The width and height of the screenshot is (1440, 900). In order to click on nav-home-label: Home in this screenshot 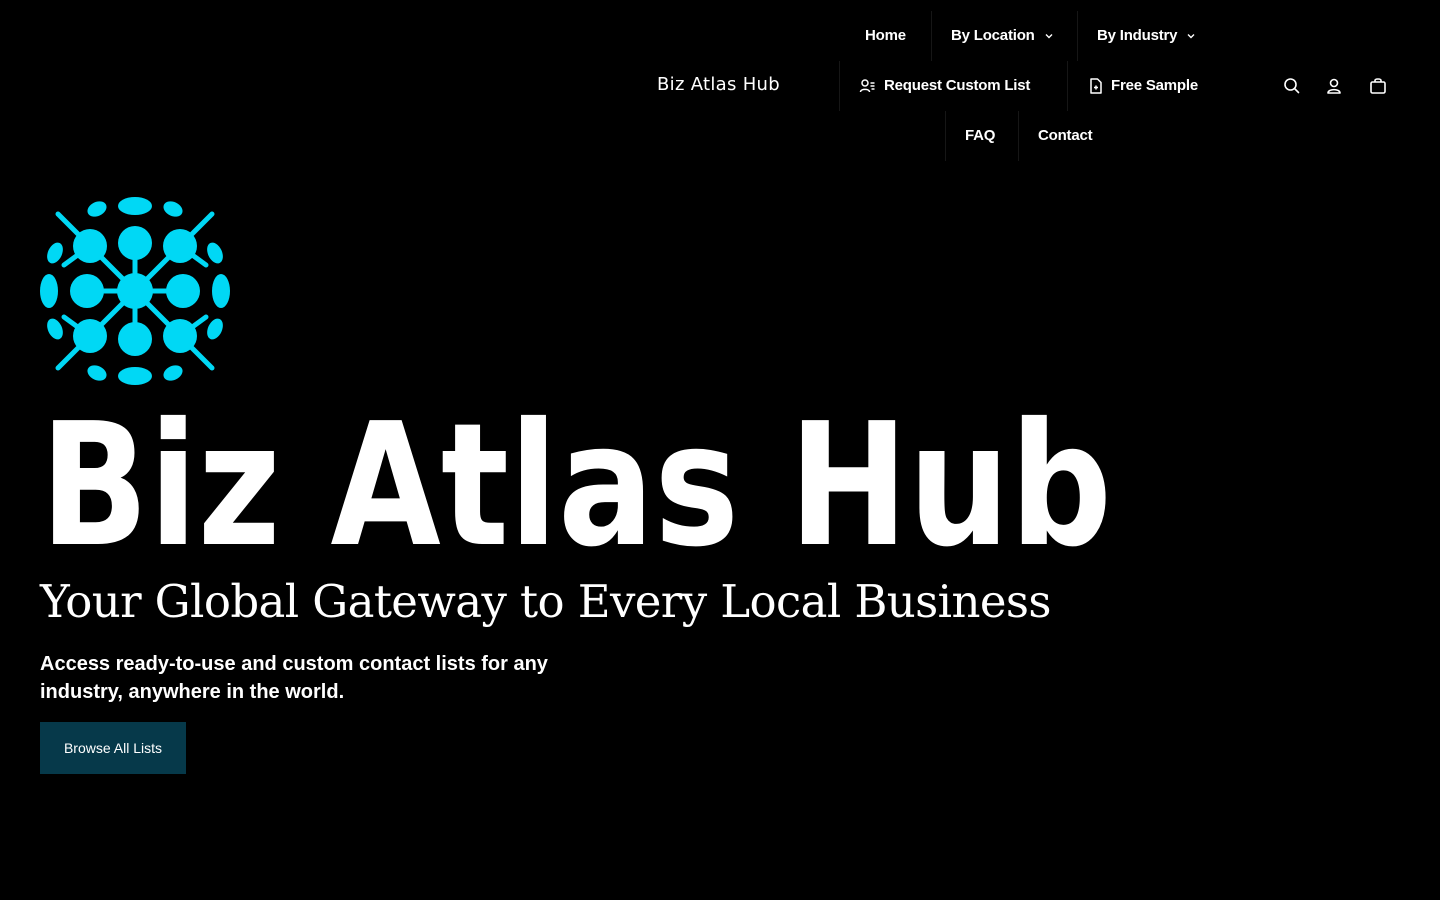, I will do `click(885, 35)`.